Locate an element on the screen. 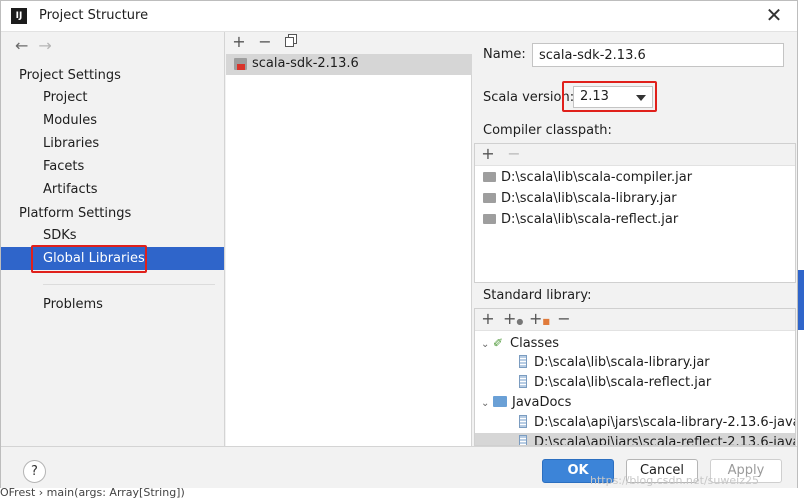 This screenshot has height=500, width=804. chevron-down-icon is located at coordinates (641, 98).